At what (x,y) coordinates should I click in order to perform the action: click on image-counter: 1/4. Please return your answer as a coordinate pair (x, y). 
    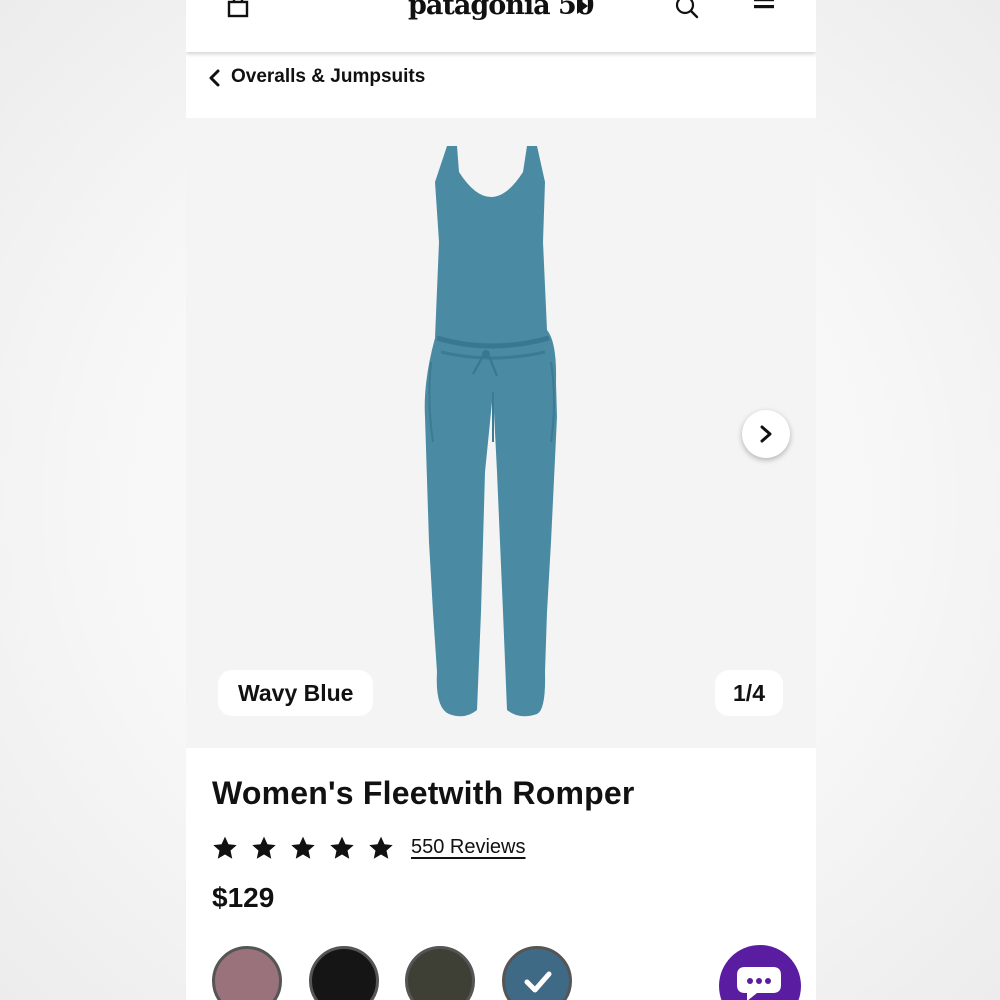
    Looking at the image, I should click on (749, 693).